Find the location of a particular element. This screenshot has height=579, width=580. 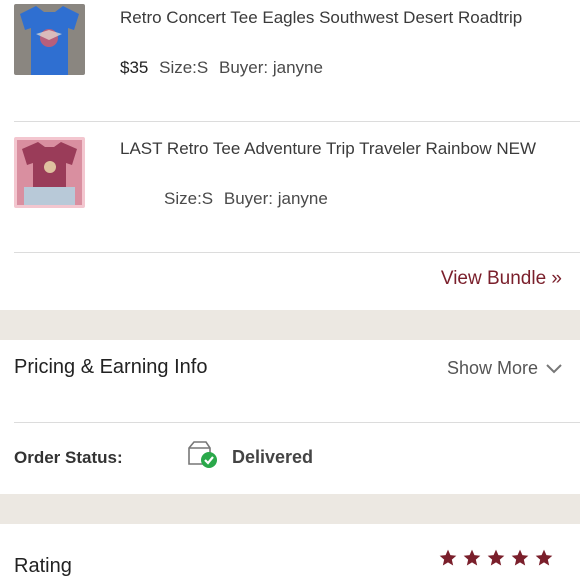

rating-label: Rating is located at coordinates (43, 566).